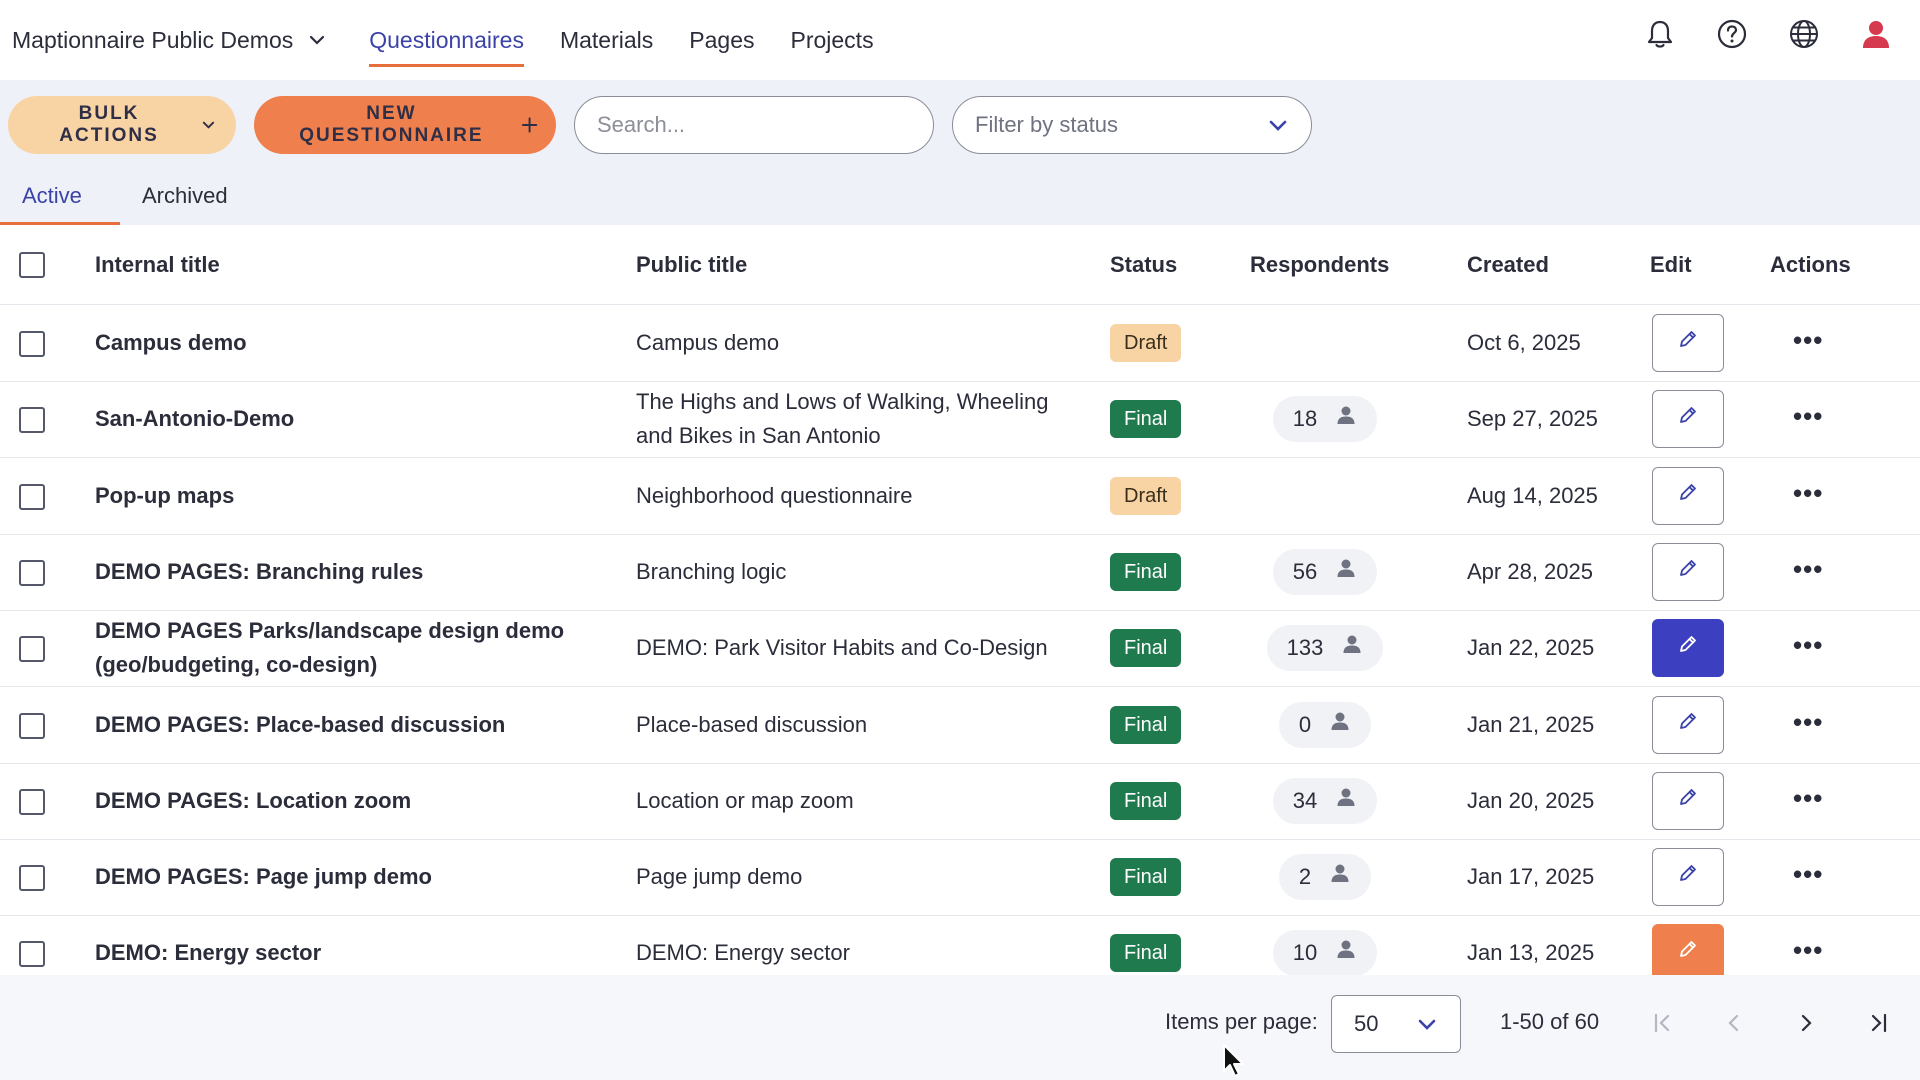  I want to click on nav-questionnaires: Questionnaires, so click(446, 44).